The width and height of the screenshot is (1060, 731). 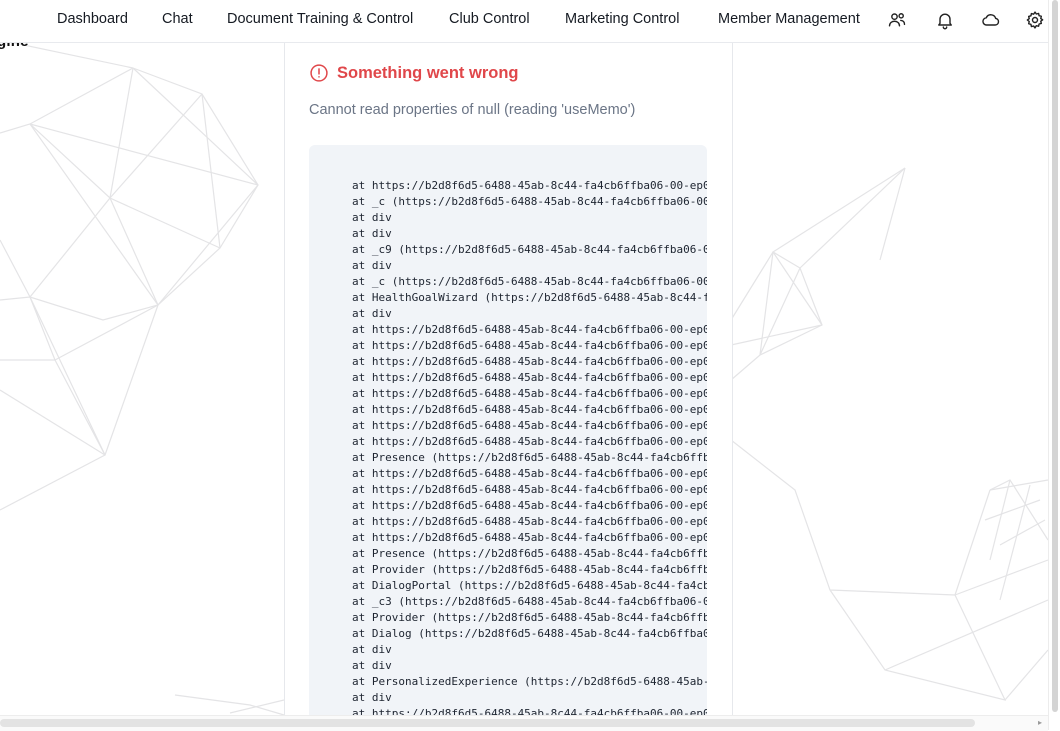 I want to click on gear-icon, so click(x=1035, y=20).